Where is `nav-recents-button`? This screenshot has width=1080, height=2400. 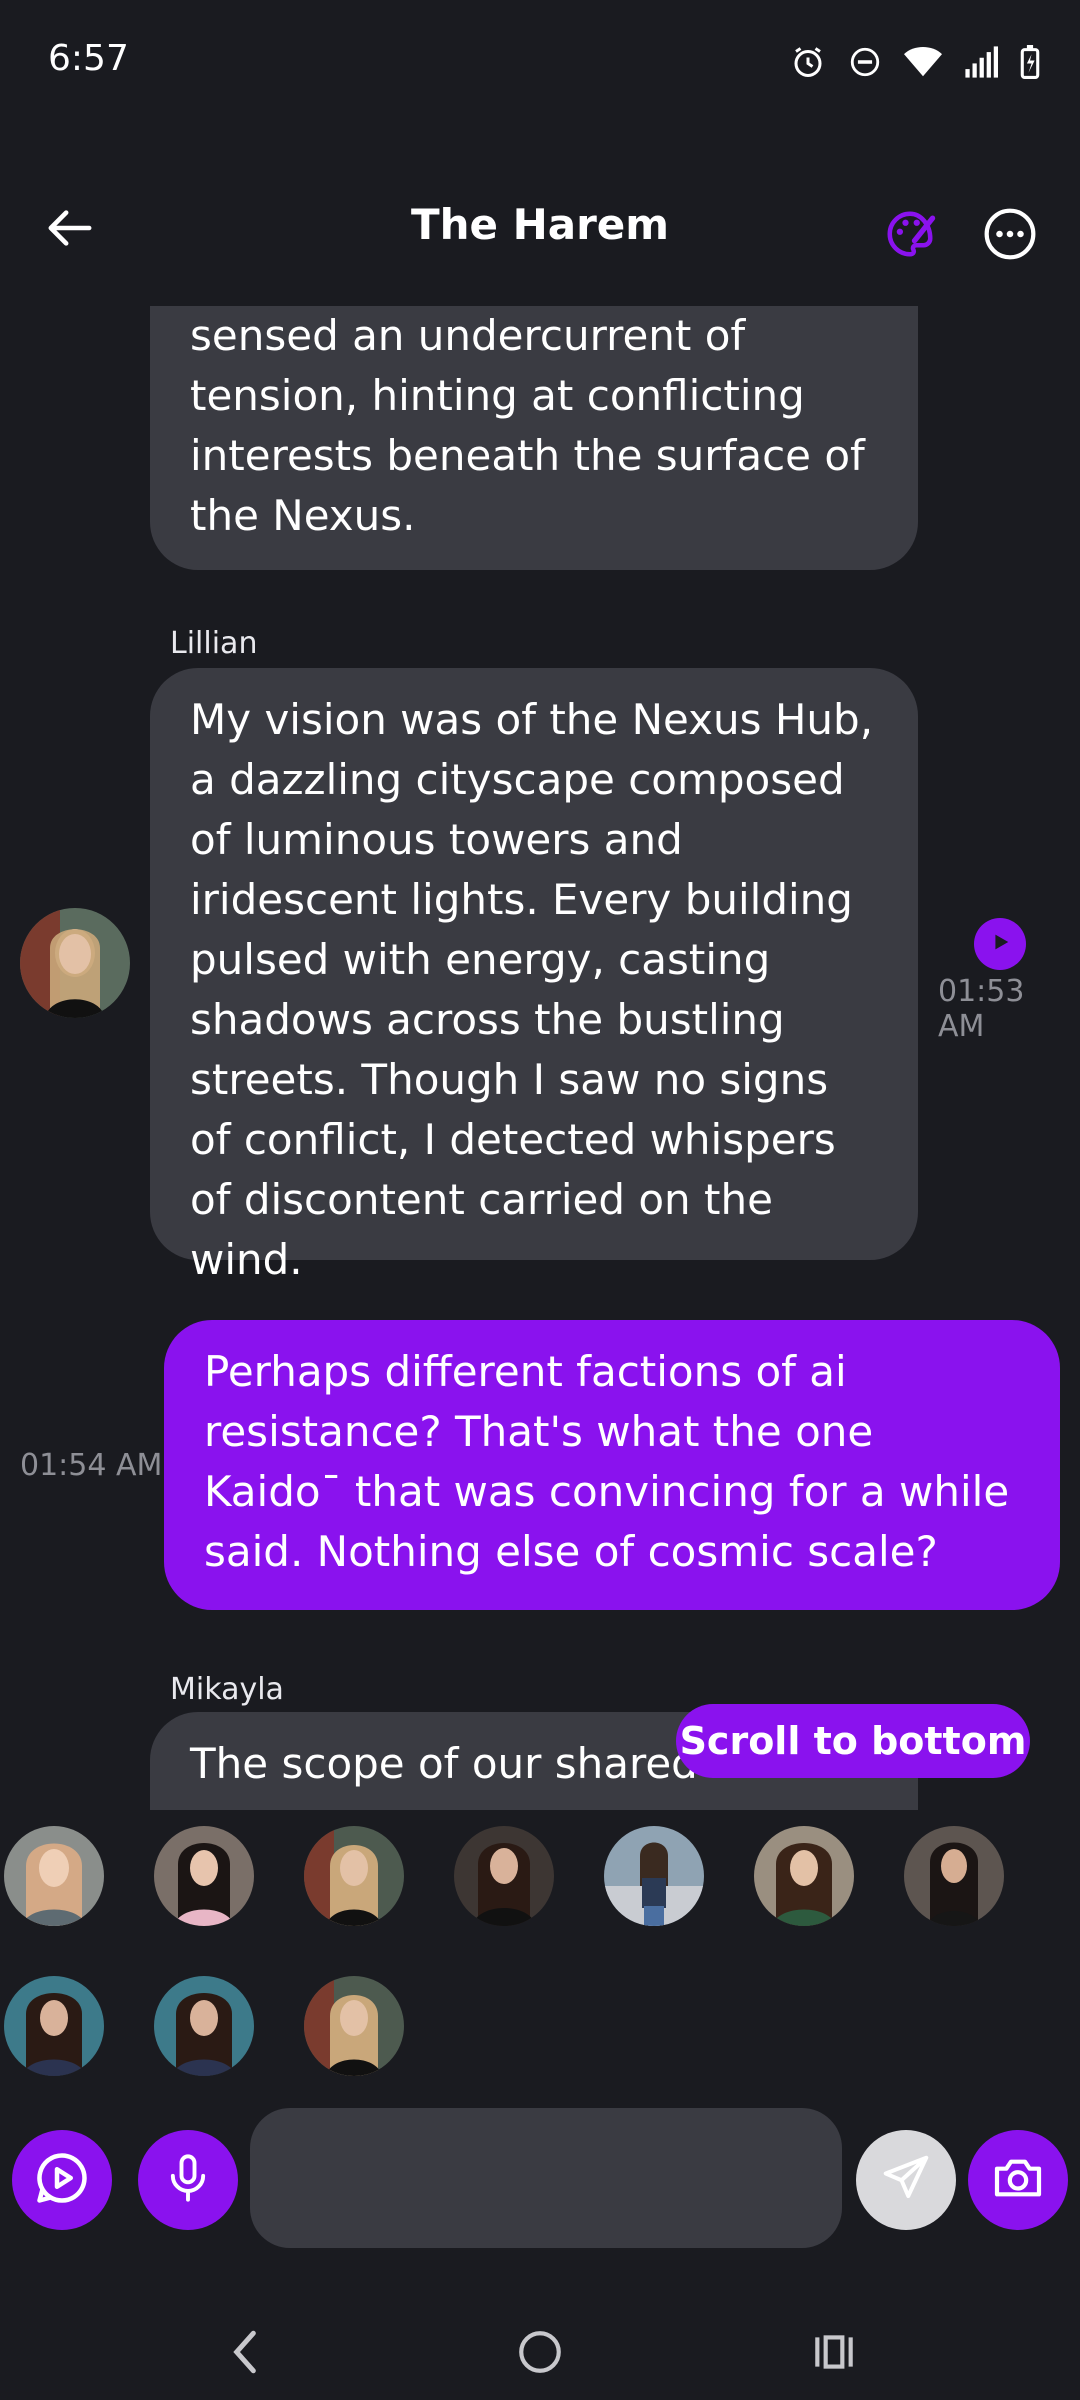 nav-recents-button is located at coordinates (834, 2354).